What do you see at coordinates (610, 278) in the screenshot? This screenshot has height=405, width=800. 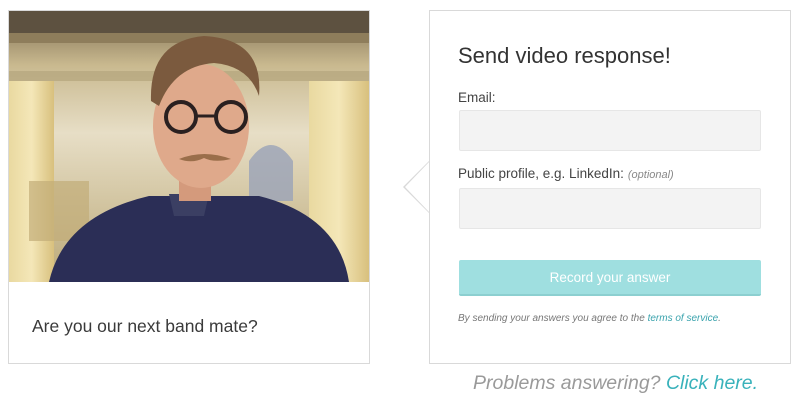 I see `record-answer-button: Record your answer` at bounding box center [610, 278].